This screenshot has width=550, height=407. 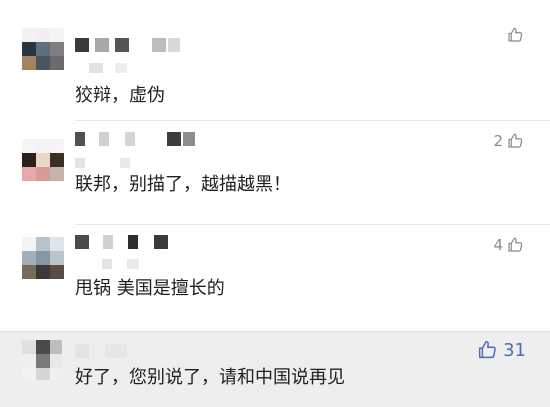 I want to click on comment-text: 好了，您别说了，请和中国说再见, so click(x=210, y=377).